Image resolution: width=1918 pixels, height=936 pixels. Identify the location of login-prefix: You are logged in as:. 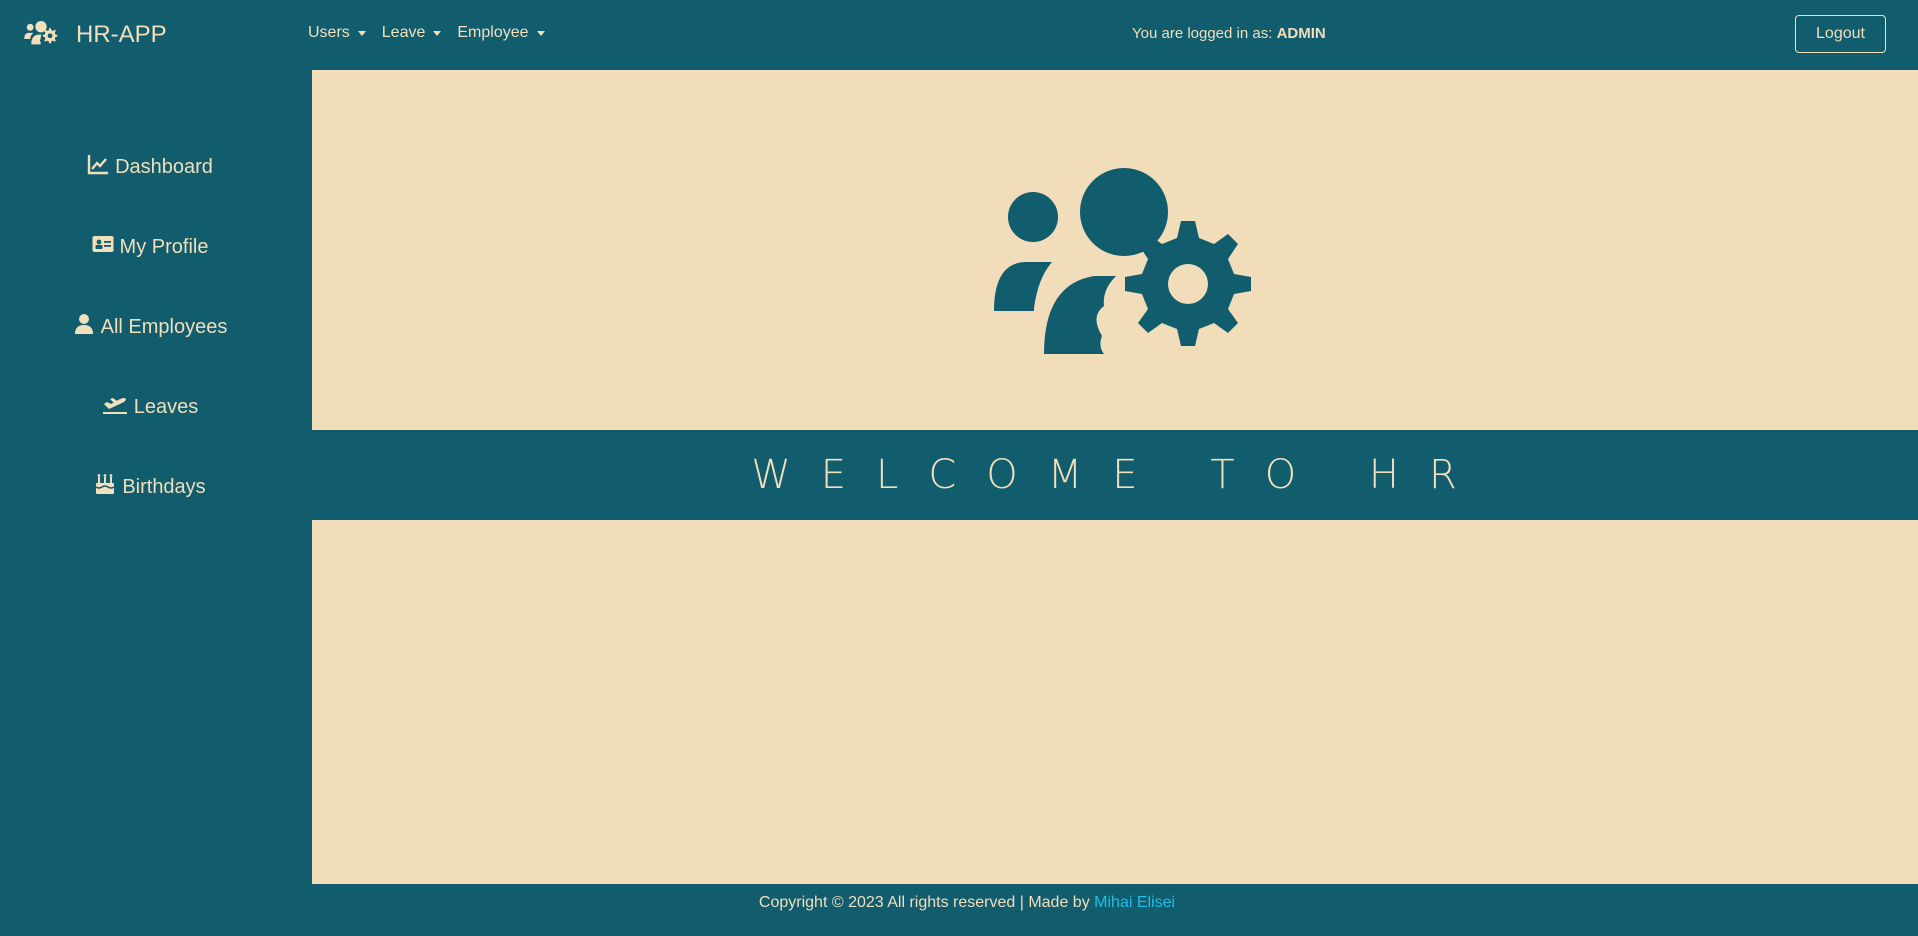
(1202, 33).